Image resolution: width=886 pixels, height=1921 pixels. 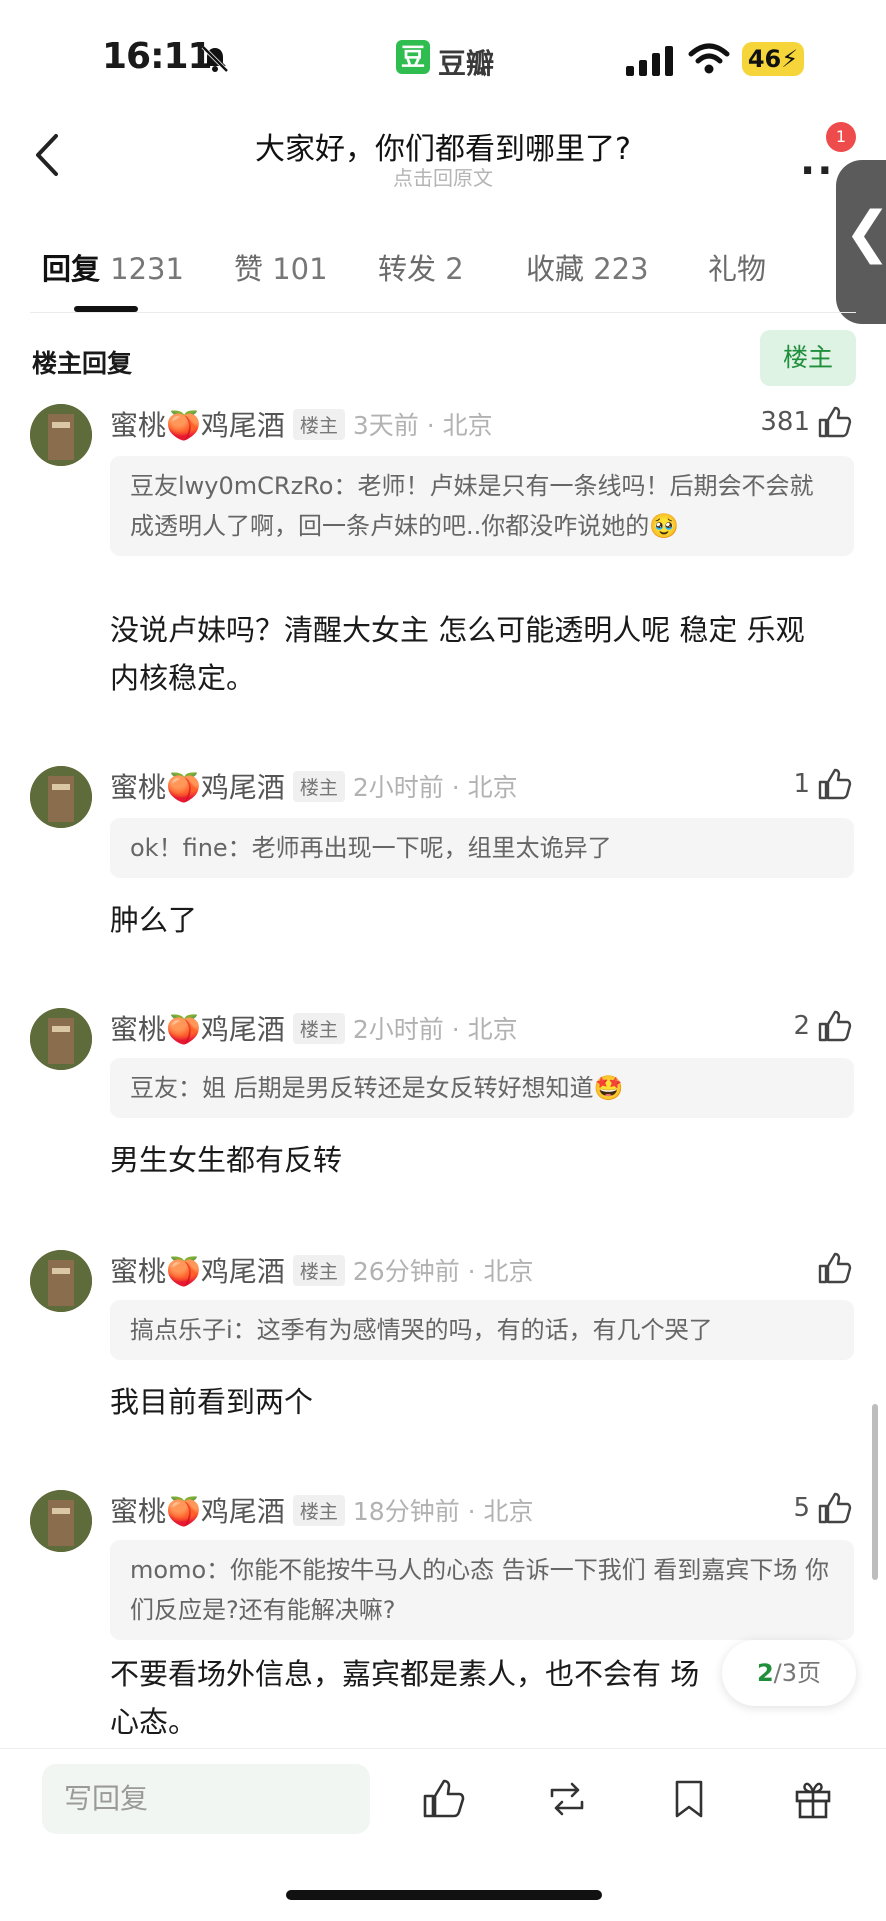 What do you see at coordinates (797, 1673) in the screenshot?
I see `total-pages: /3页` at bounding box center [797, 1673].